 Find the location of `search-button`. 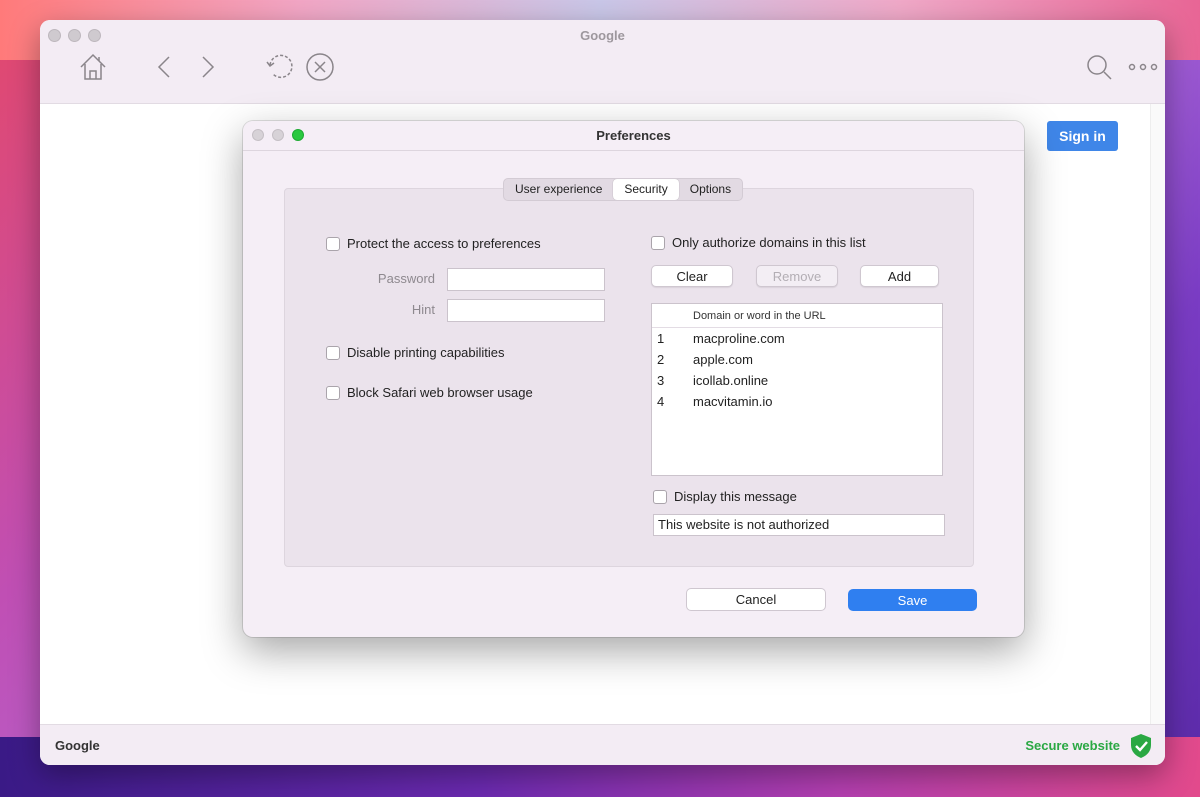

search-button is located at coordinates (1099, 67).